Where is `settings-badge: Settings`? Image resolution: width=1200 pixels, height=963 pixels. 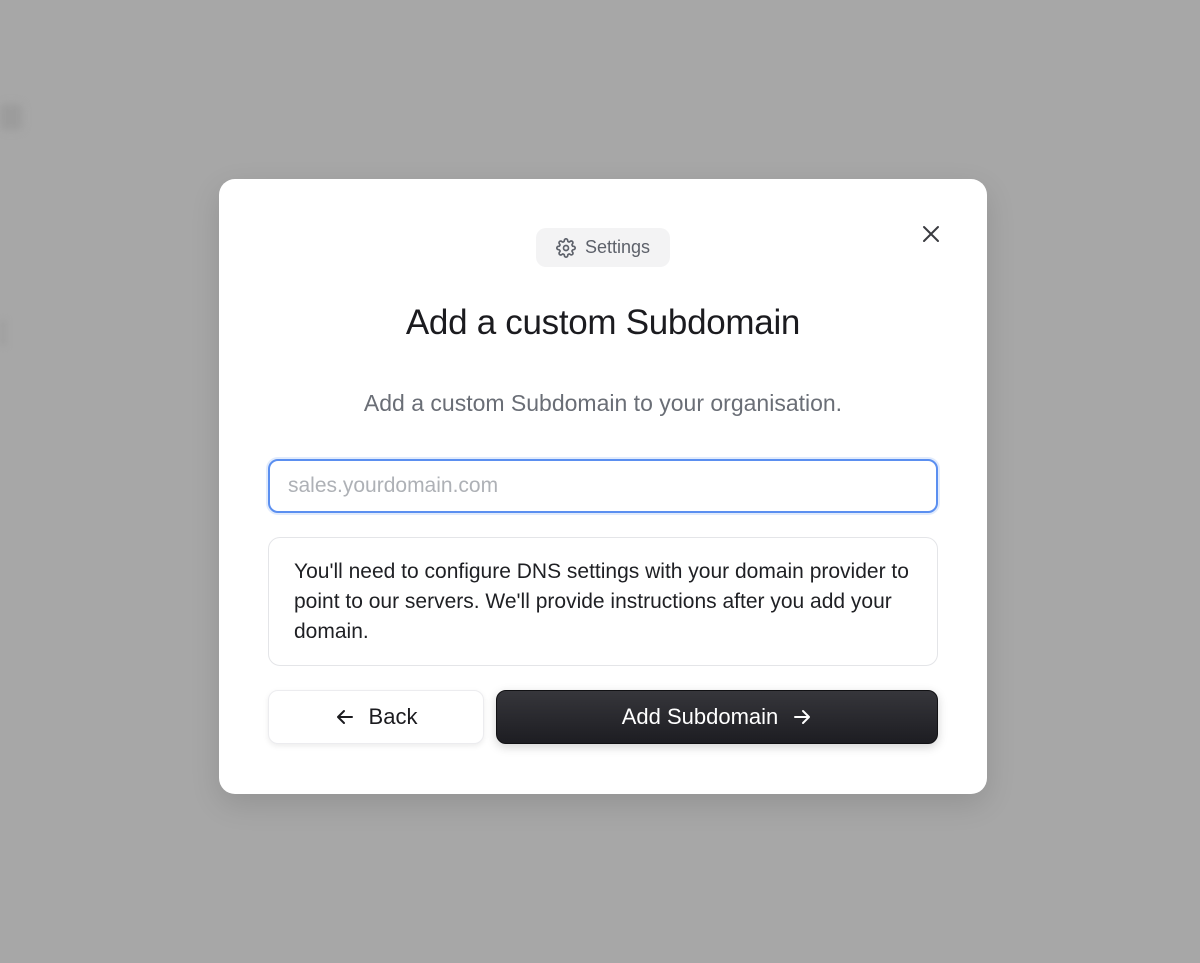
settings-badge: Settings is located at coordinates (603, 247).